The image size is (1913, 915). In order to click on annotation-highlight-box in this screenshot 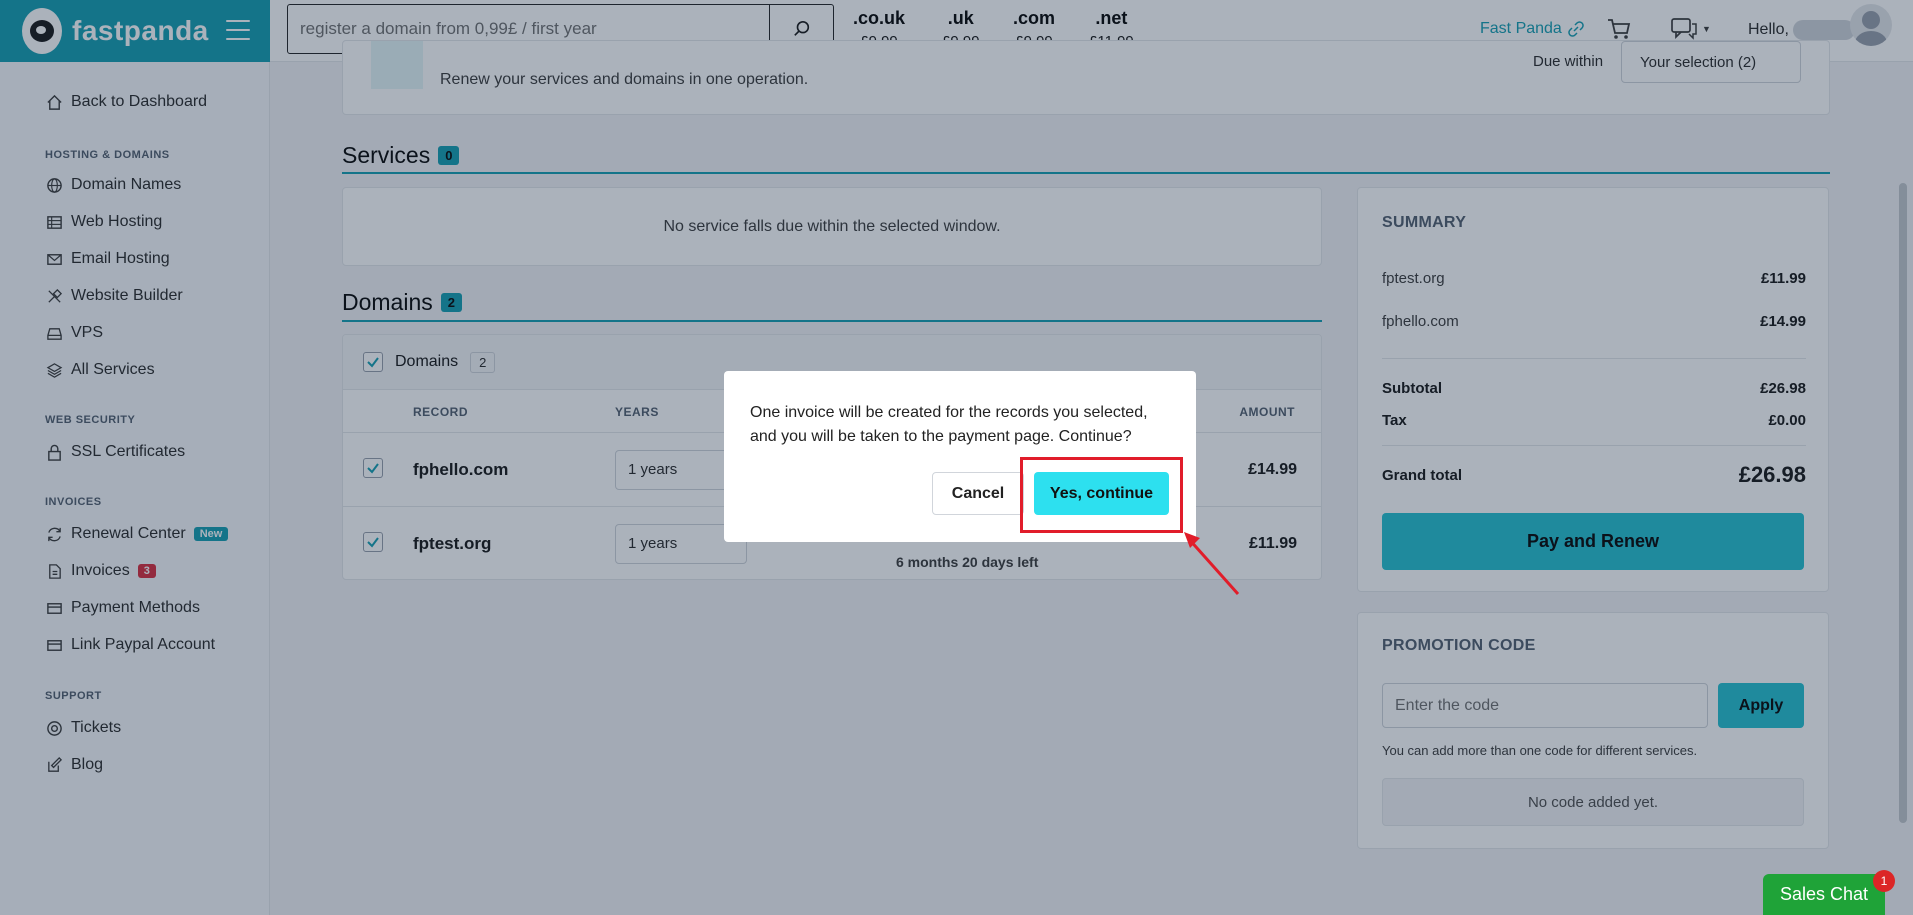, I will do `click(1101, 495)`.